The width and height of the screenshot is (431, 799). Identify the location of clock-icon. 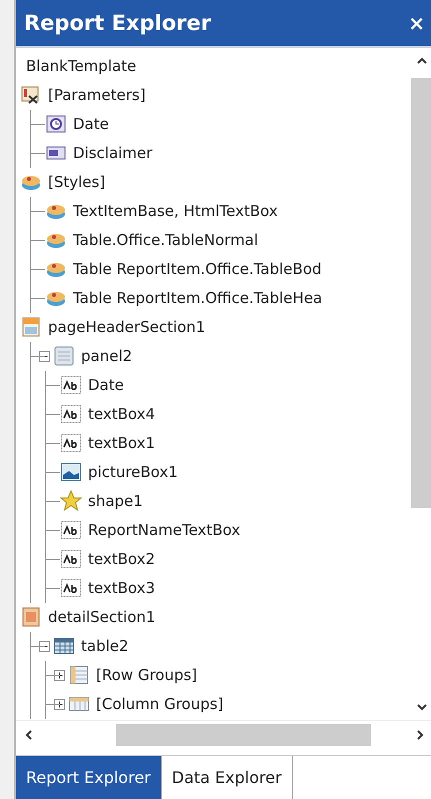
(56, 124).